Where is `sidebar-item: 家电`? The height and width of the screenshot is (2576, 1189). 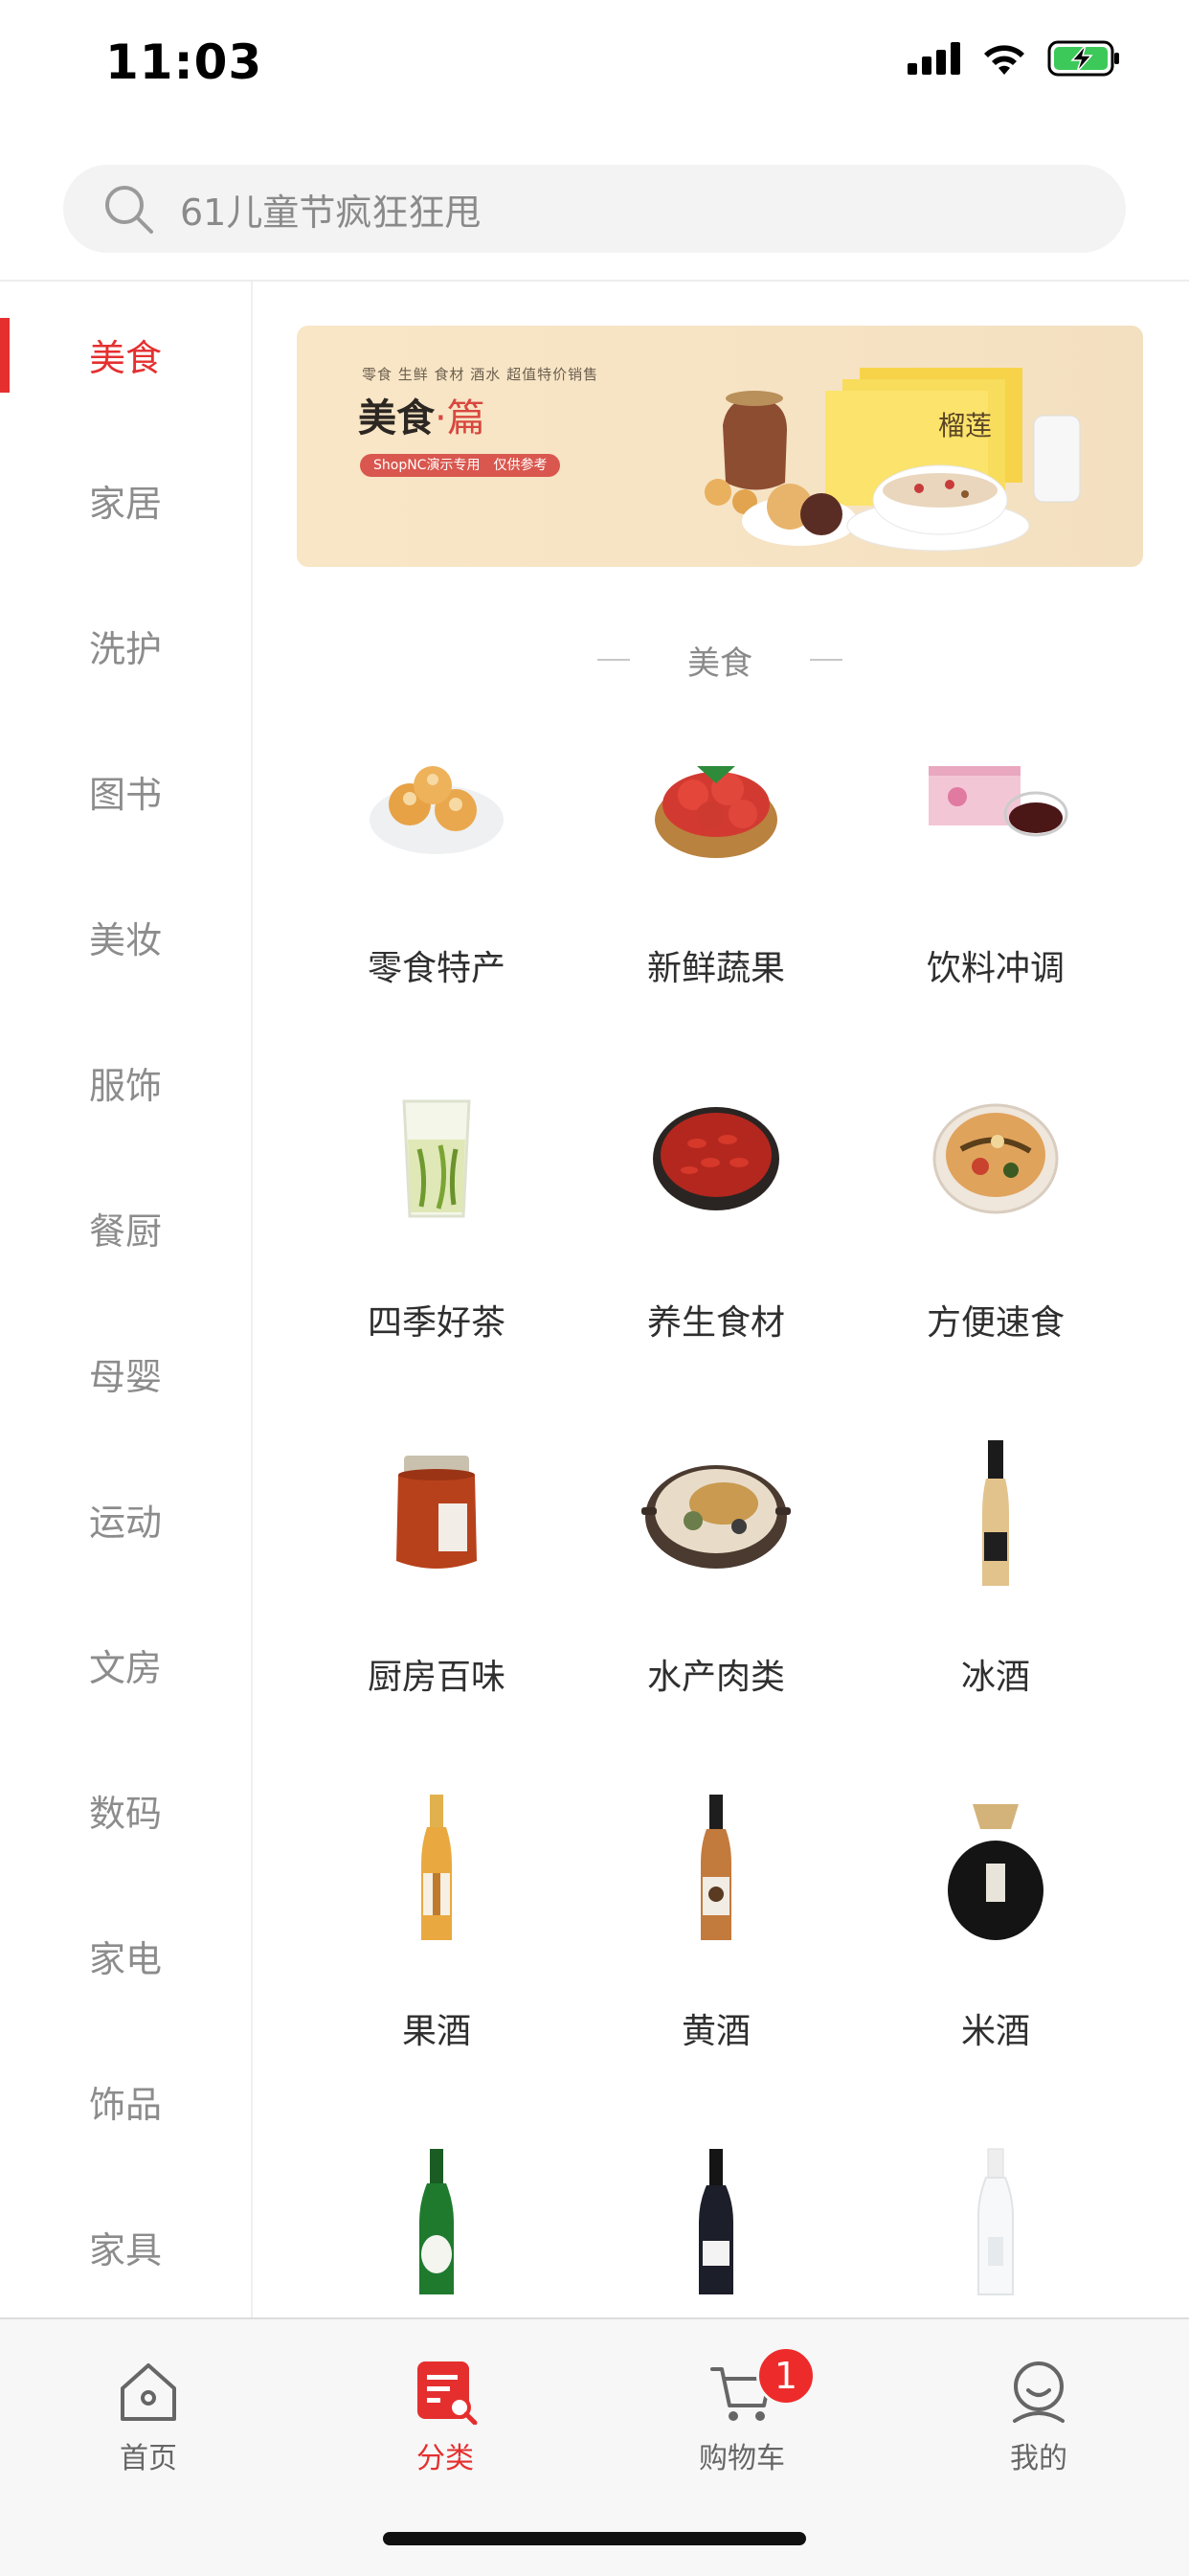
sidebar-item: 家电 is located at coordinates (125, 1955).